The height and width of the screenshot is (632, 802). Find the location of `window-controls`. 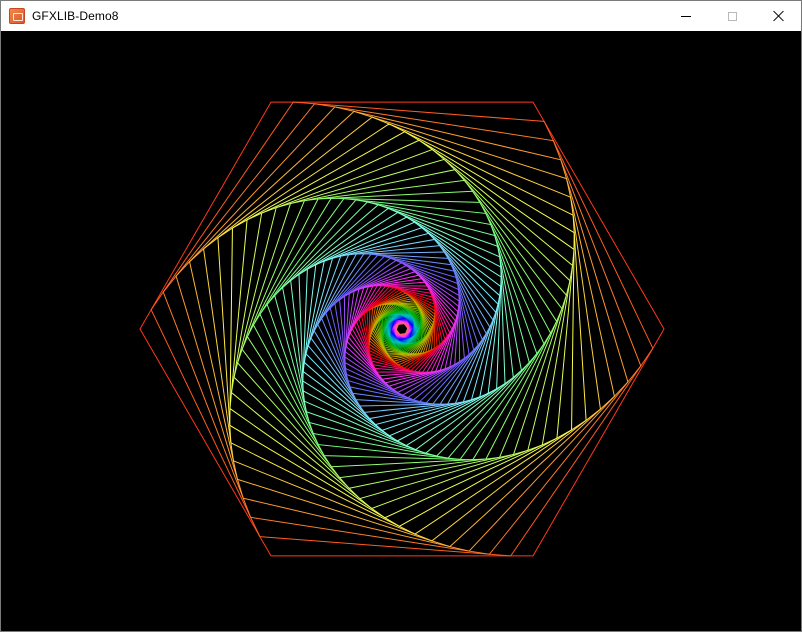

window-controls is located at coordinates (732, 16).